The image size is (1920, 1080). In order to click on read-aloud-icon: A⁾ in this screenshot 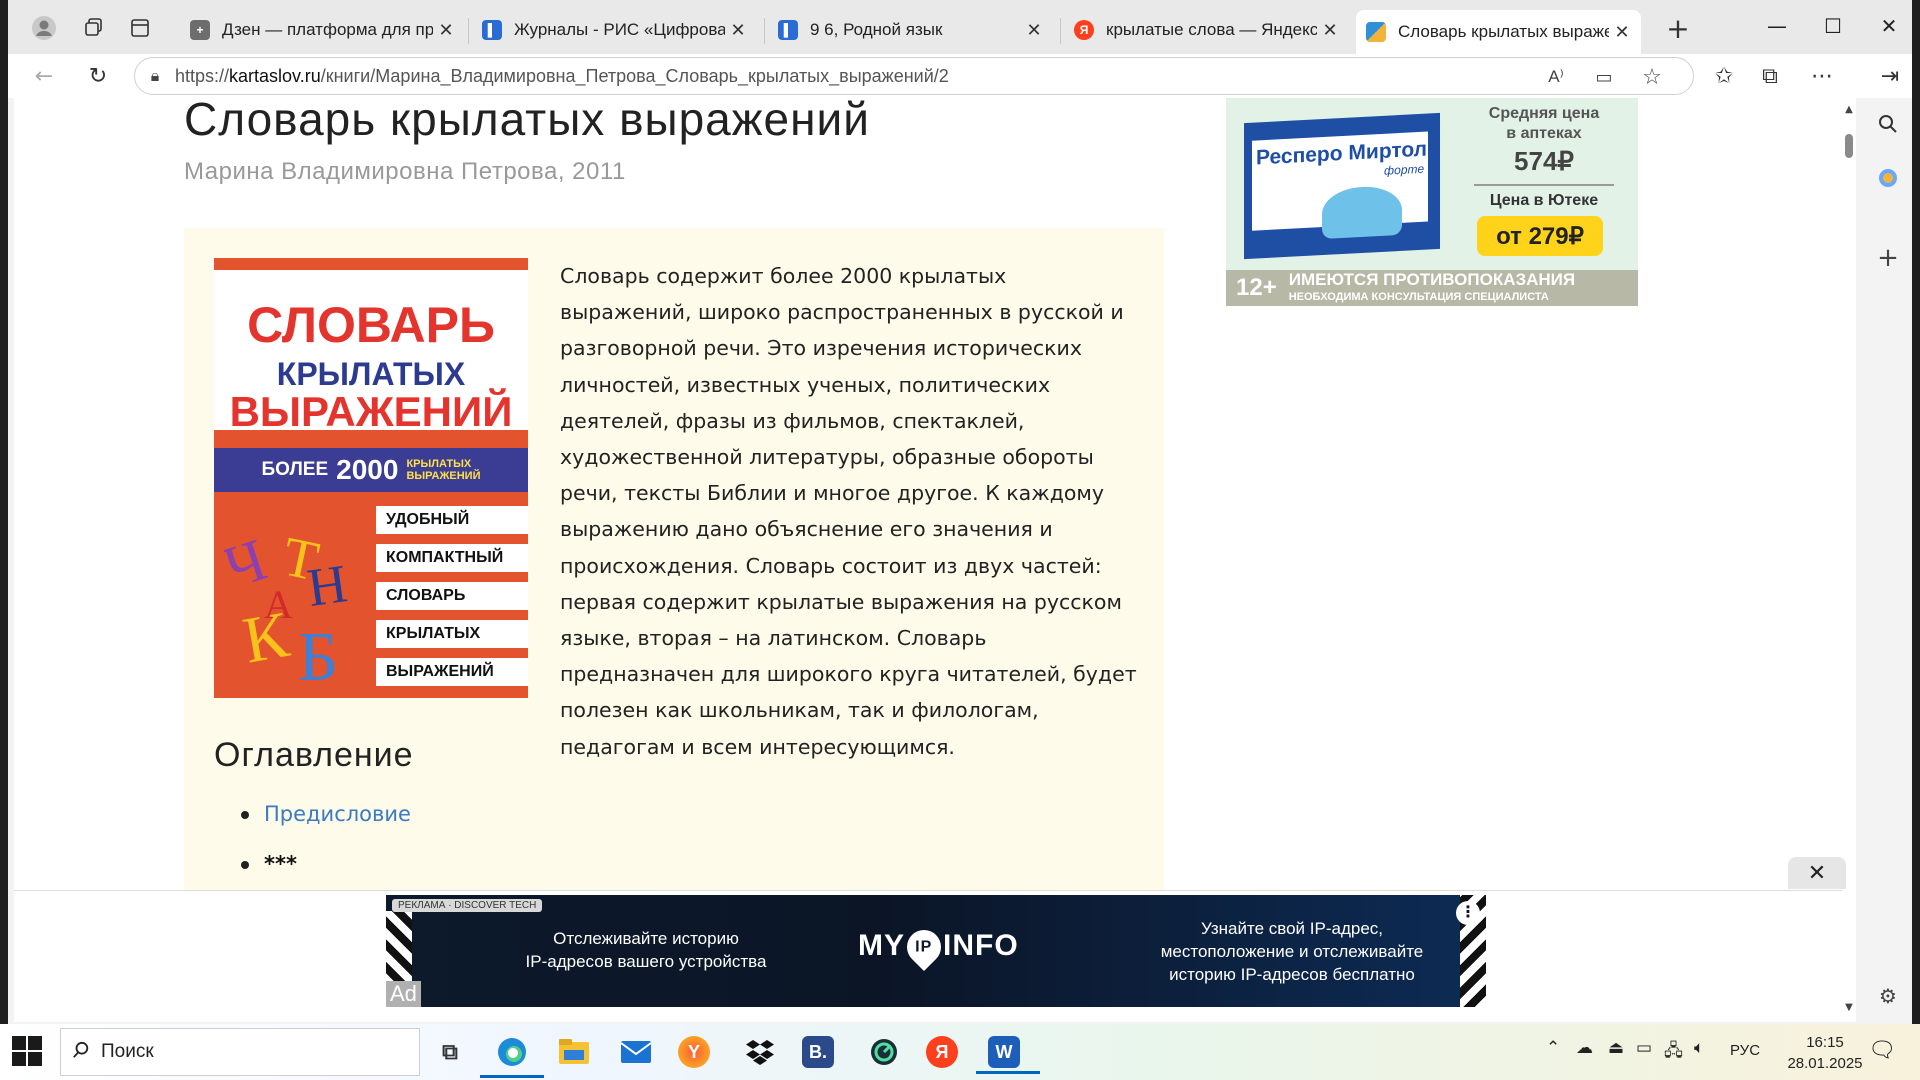, I will do `click(1556, 77)`.